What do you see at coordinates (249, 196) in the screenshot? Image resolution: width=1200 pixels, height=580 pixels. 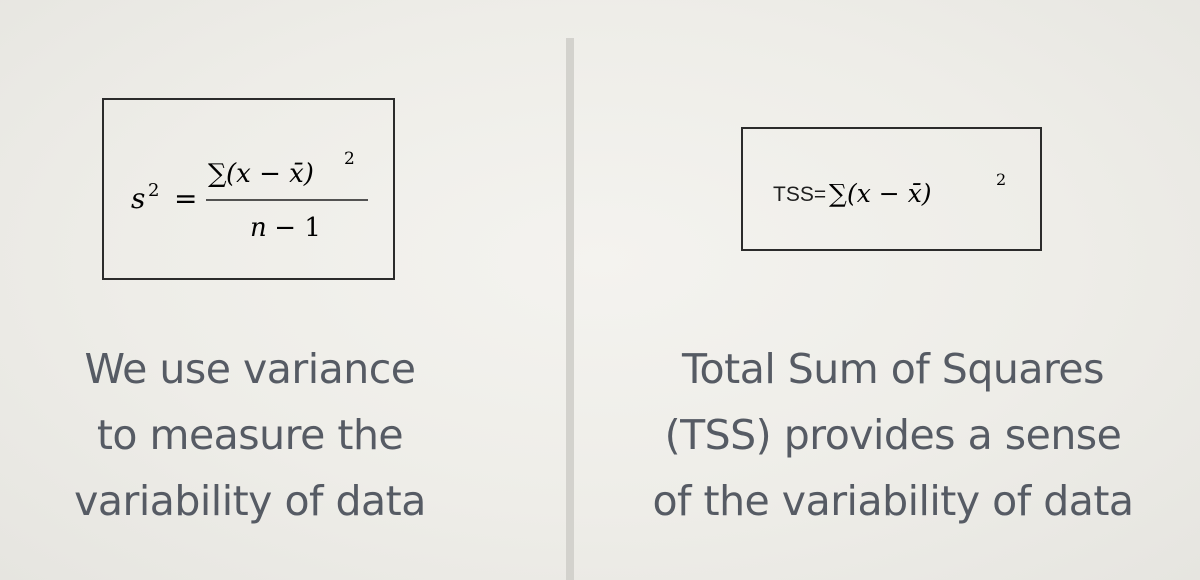 I see `variance-formula: s 2 = ∑ (x − x̄) 2 n − 1` at bounding box center [249, 196].